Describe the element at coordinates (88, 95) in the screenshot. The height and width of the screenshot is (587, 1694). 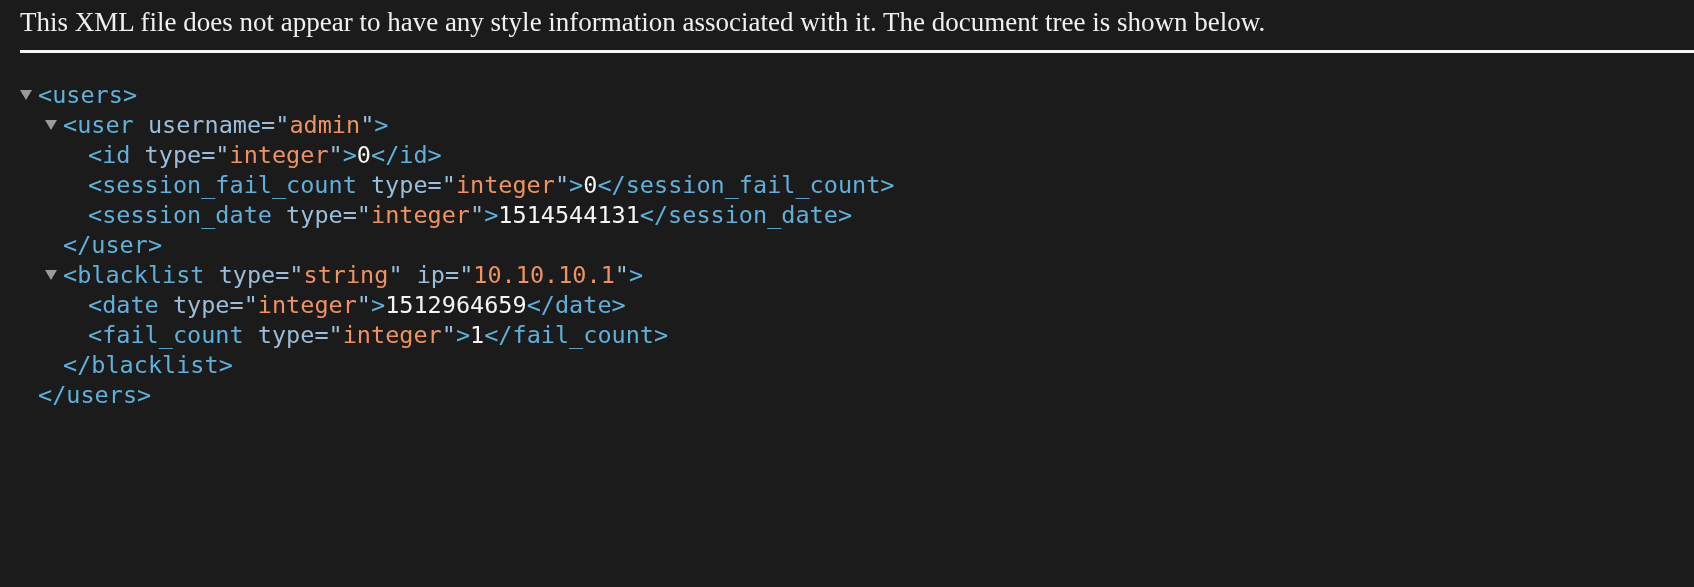
I see `code-line: <users>` at that location.